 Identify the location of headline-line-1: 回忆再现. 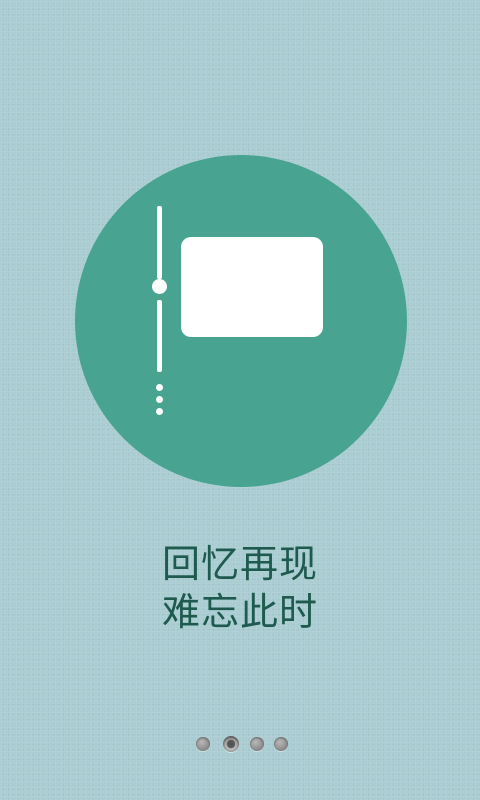
(239, 564).